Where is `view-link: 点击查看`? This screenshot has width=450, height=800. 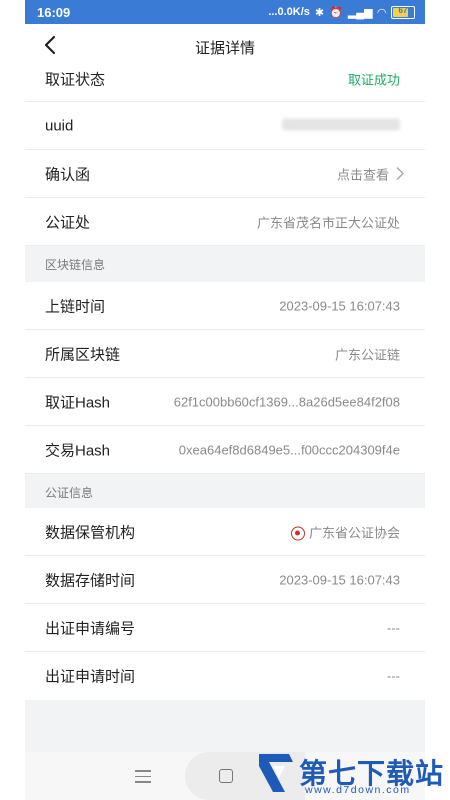
view-link: 点击查看 is located at coordinates (371, 173).